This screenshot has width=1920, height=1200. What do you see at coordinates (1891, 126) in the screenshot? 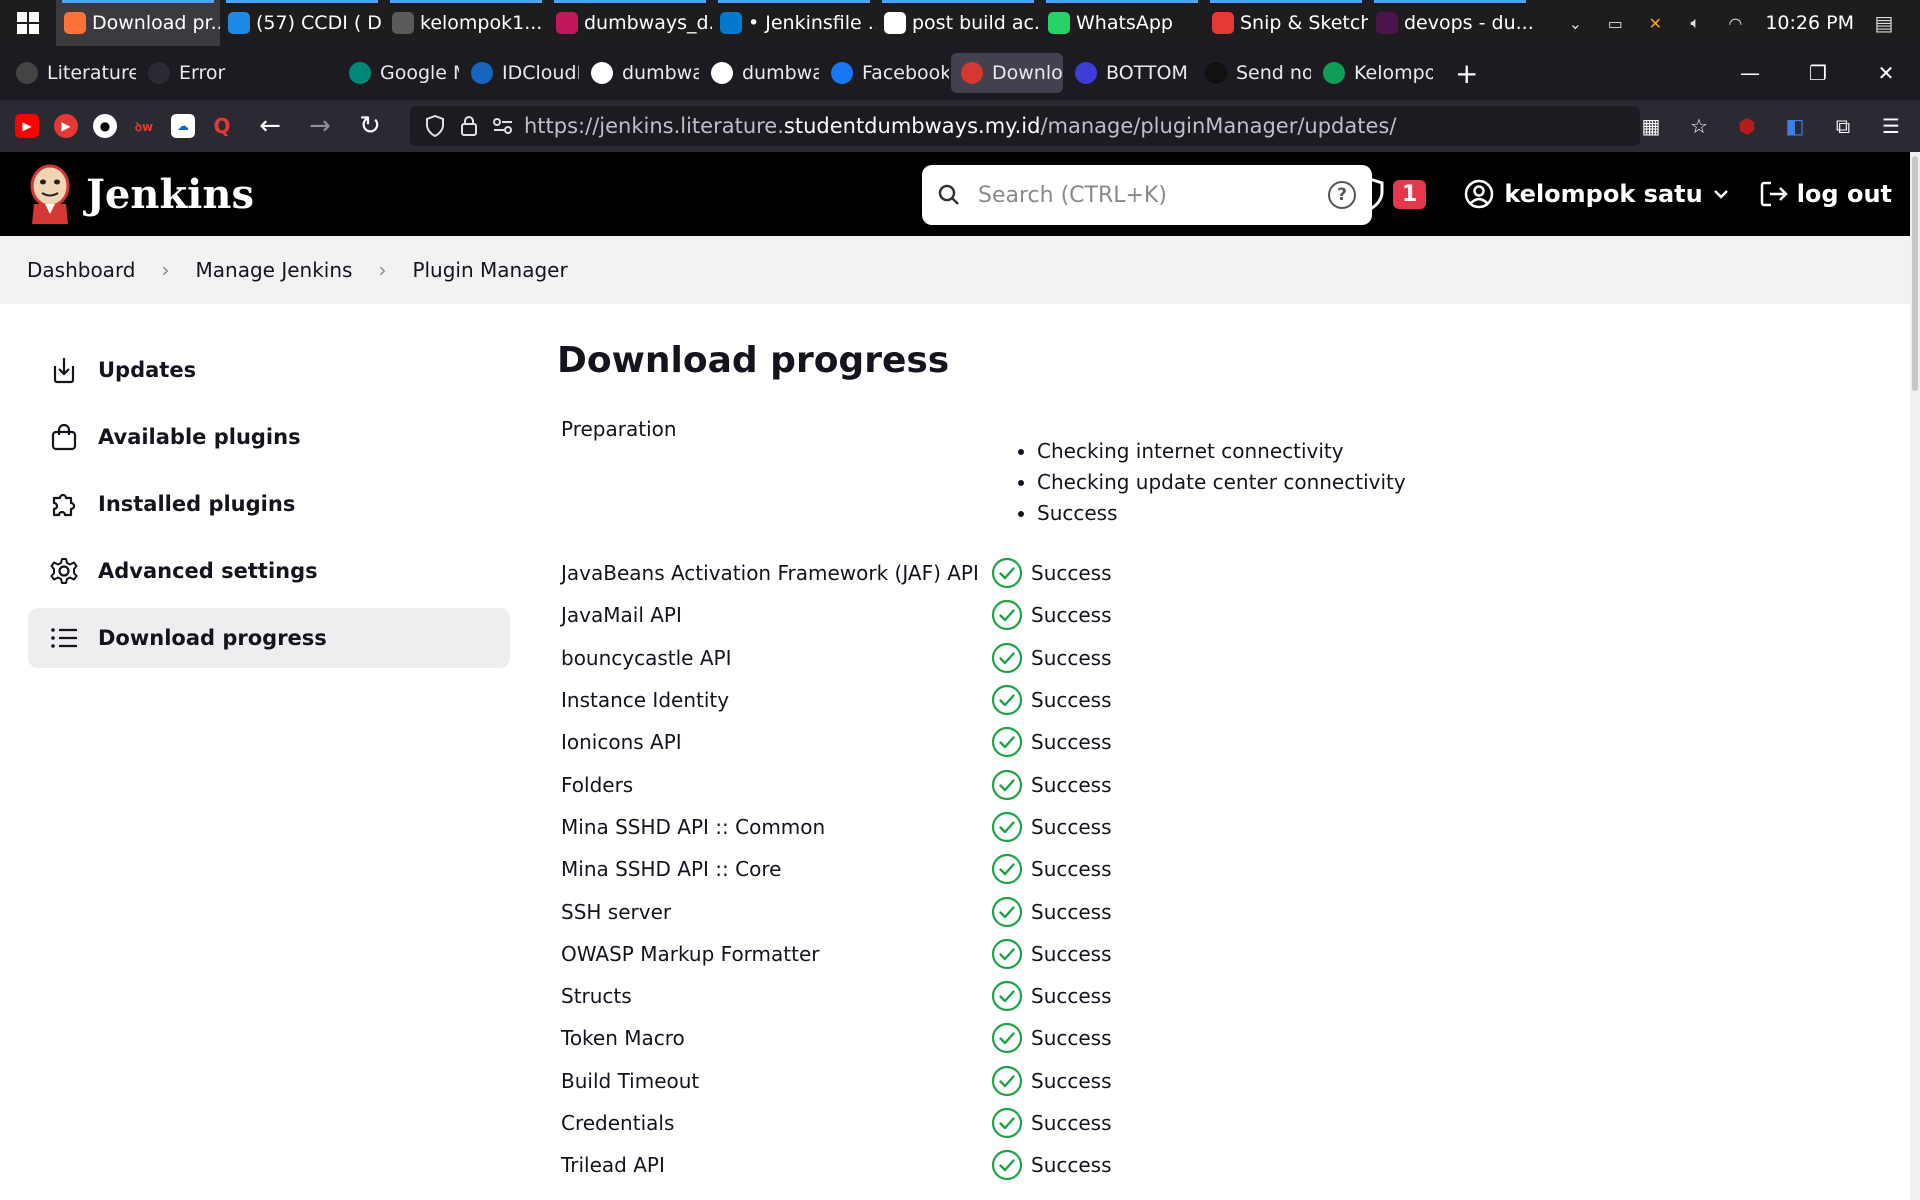
I see `menu-hamburger-icon: ☰` at bounding box center [1891, 126].